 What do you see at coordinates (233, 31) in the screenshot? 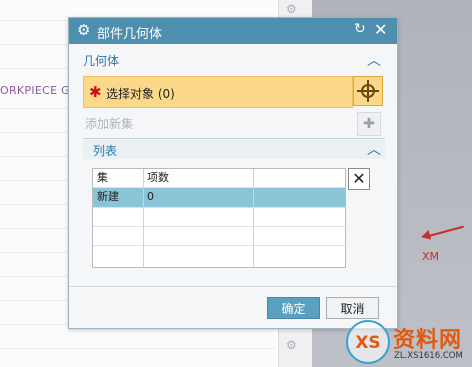
I see `dialog-titlebar: ⚙ 部件几何体 ↻ ✕` at bounding box center [233, 31].